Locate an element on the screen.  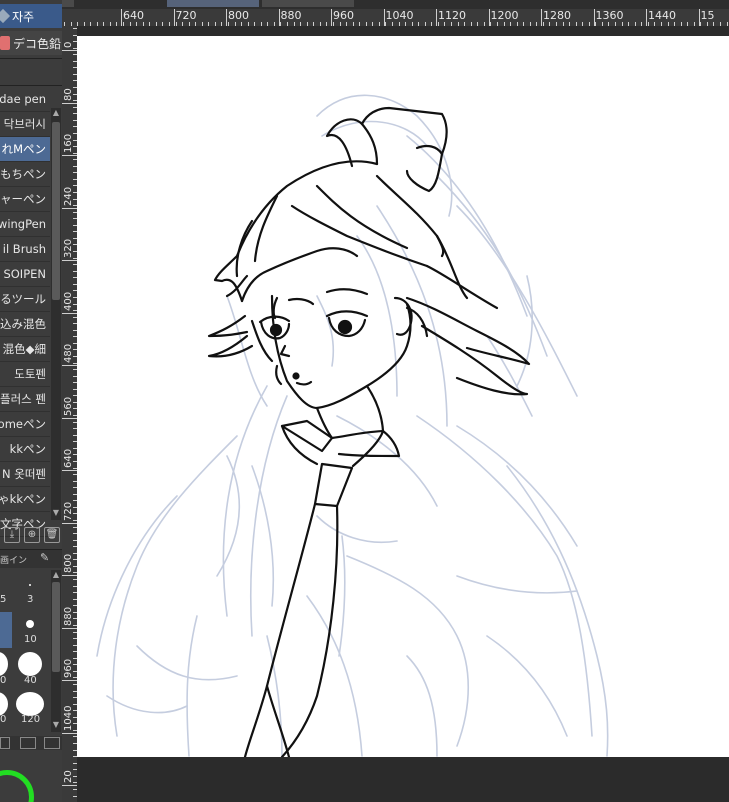
brush-item: N 옷떠펜 is located at coordinates (25, 474).